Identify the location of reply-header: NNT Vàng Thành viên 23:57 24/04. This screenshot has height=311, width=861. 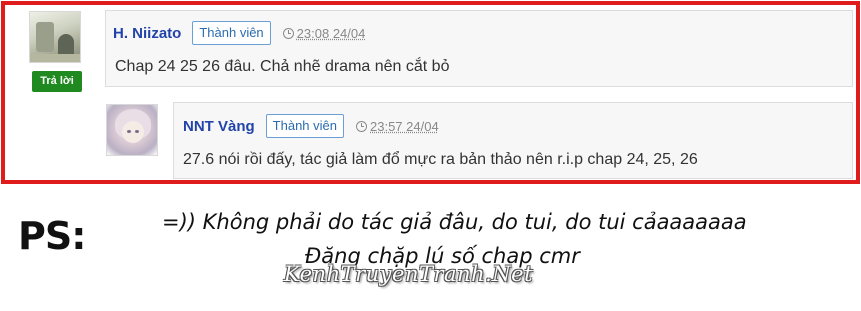
(311, 126).